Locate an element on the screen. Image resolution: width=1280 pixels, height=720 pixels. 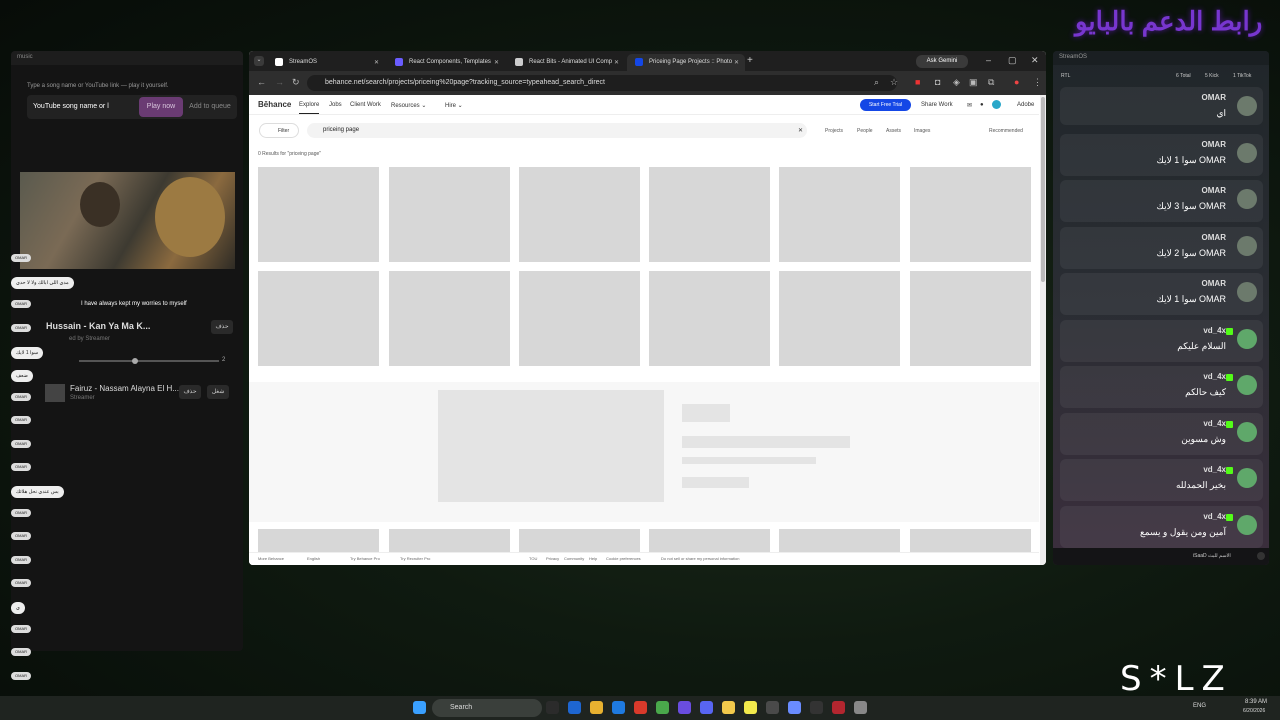
lang-indicator: ENG is located at coordinates (1199, 706).